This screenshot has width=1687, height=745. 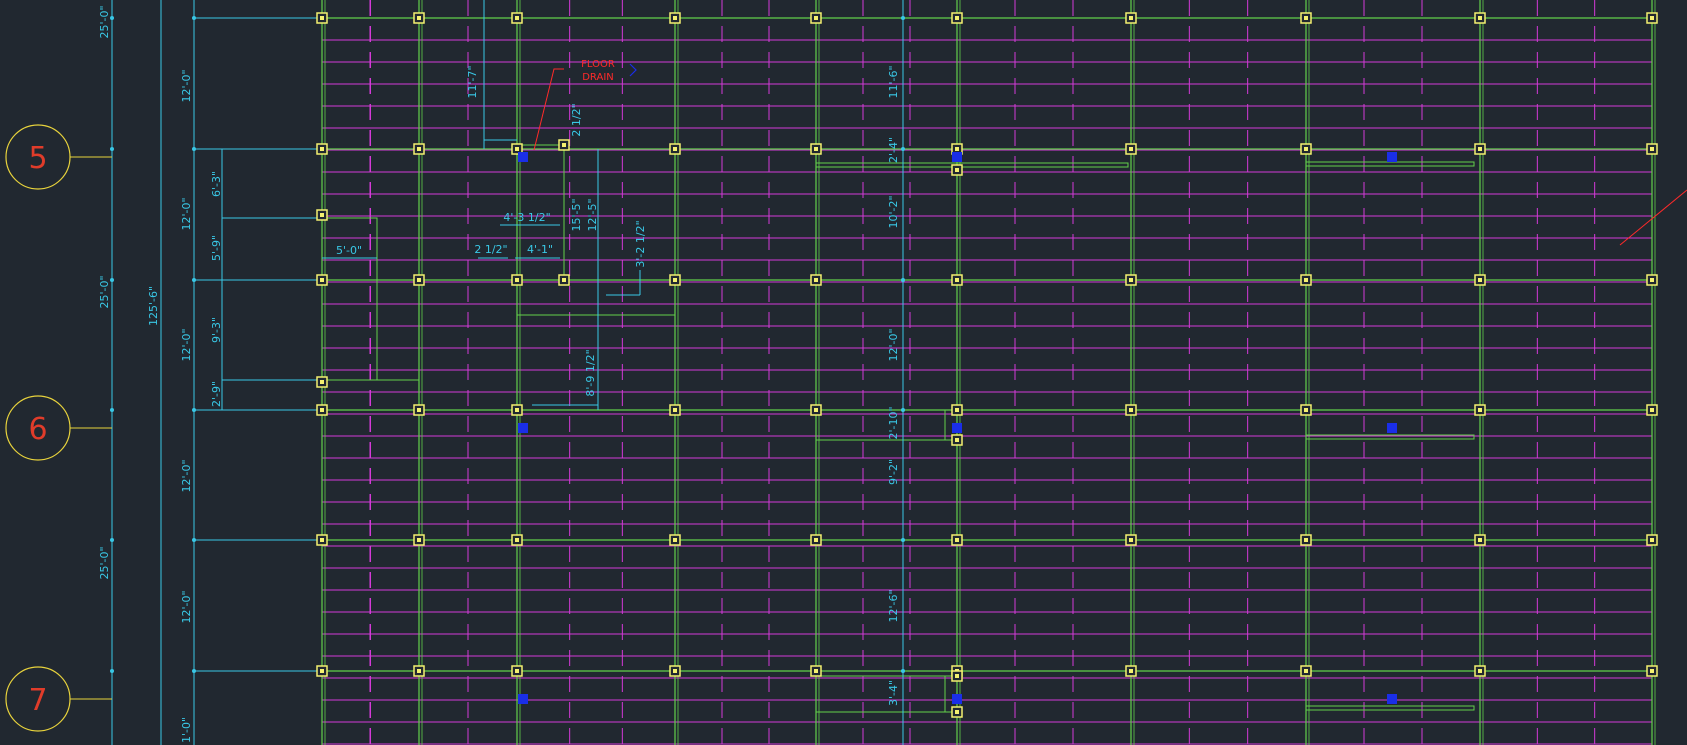 I want to click on dim-label: 4'-3 1/2", so click(x=526, y=217).